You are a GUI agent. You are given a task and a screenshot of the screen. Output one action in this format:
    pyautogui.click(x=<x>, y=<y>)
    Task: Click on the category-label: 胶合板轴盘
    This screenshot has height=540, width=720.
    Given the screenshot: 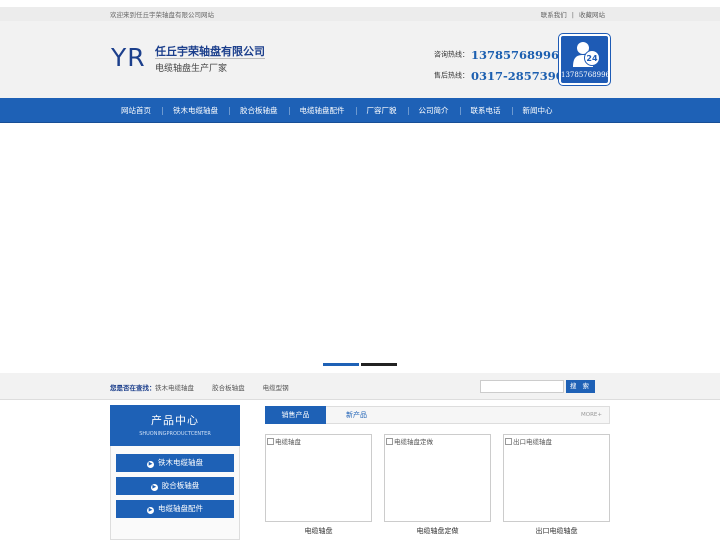 What is the action you would take?
    pyautogui.click(x=180, y=485)
    